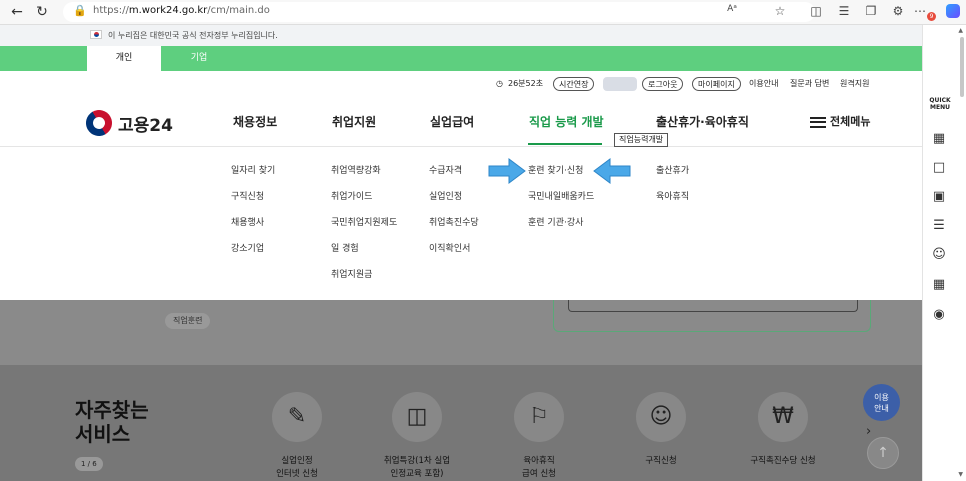 Image resolution: width=966 pixels, height=481 pixels. Describe the element at coordinates (809, 84) in the screenshot. I see `qa-link: 질문과 답변` at that location.